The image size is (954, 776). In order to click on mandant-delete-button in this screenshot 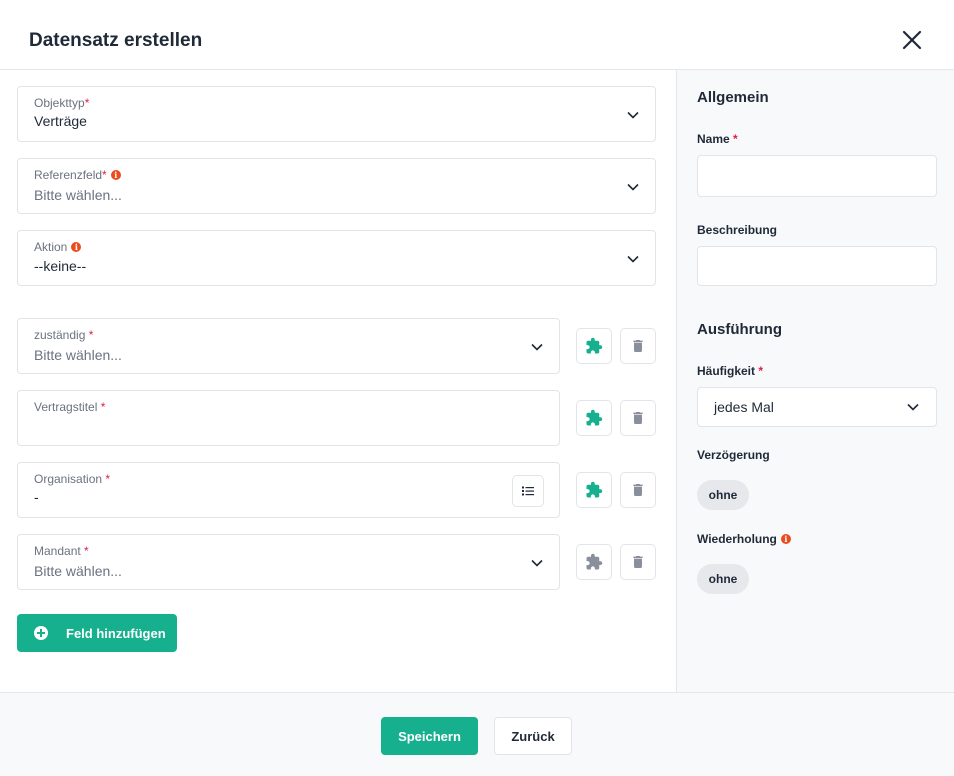, I will do `click(638, 562)`.